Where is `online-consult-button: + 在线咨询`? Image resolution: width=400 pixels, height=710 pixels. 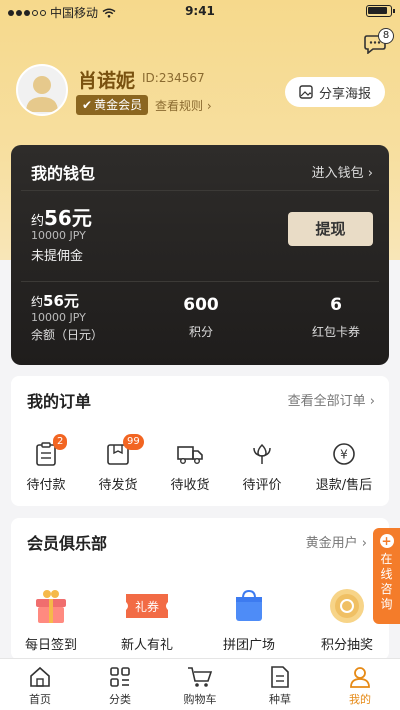
online-consult-button: + 在线咨询 is located at coordinates (386, 576).